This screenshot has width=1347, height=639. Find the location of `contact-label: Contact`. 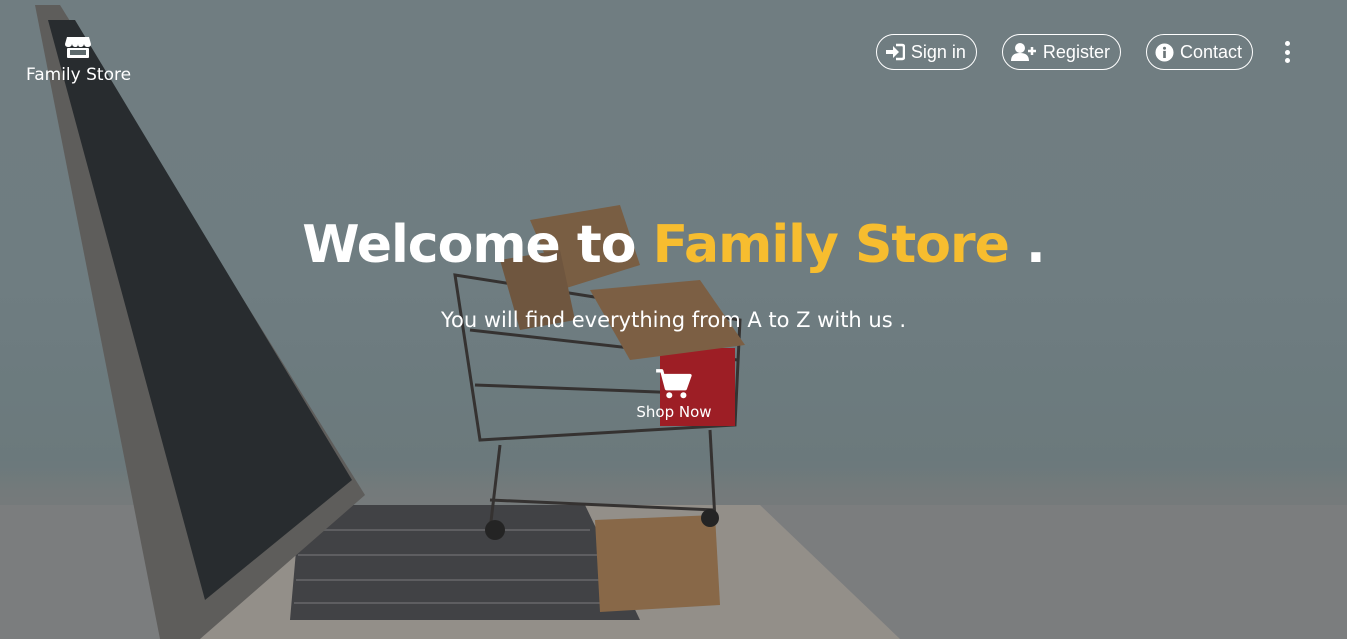

contact-label: Contact is located at coordinates (1210, 51).